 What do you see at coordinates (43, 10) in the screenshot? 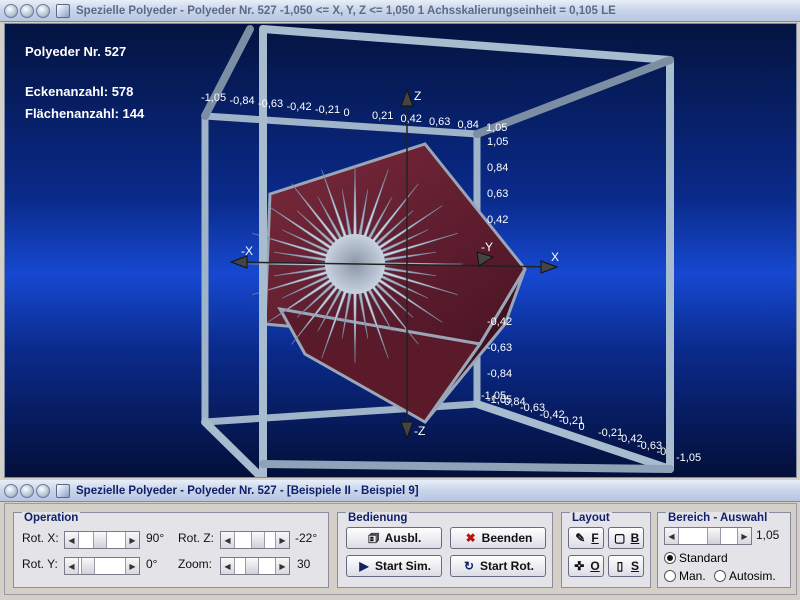
I see `window-maximize-icon` at bounding box center [43, 10].